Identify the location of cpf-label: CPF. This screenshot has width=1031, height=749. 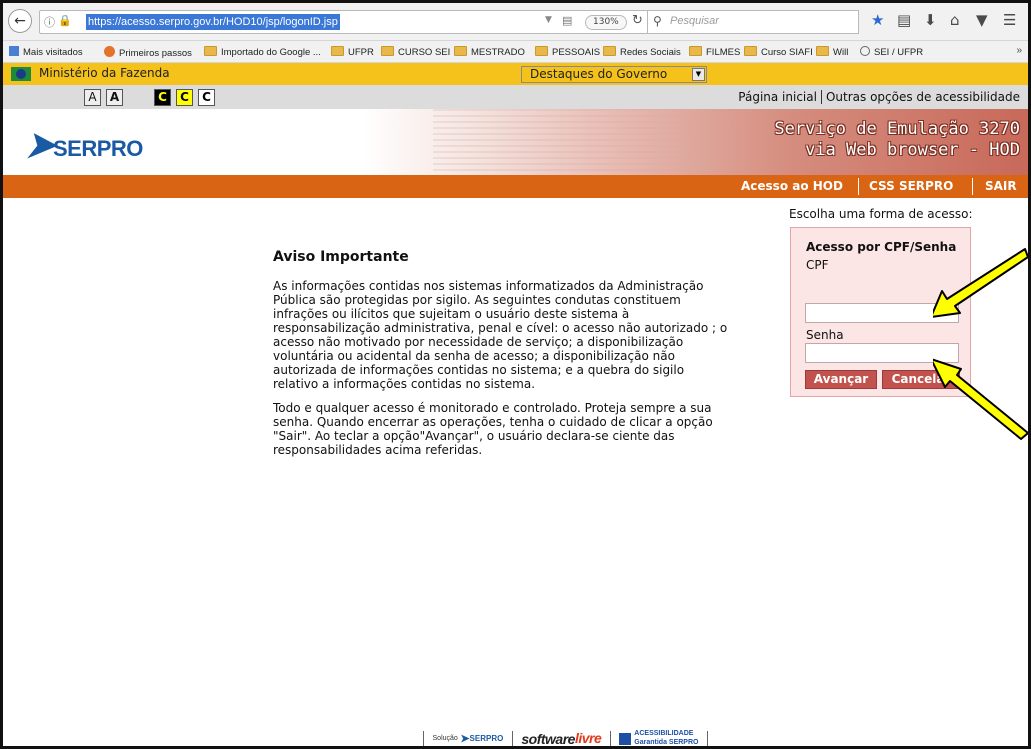
(817, 265).